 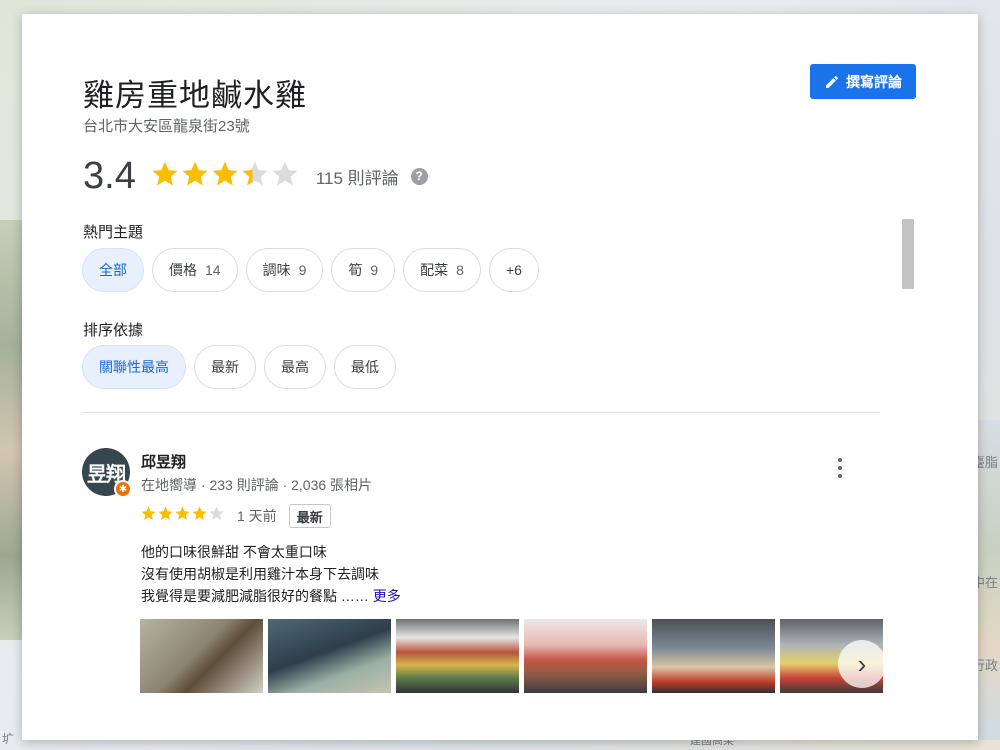 I want to click on topic-chip: +6, so click(x=513, y=270).